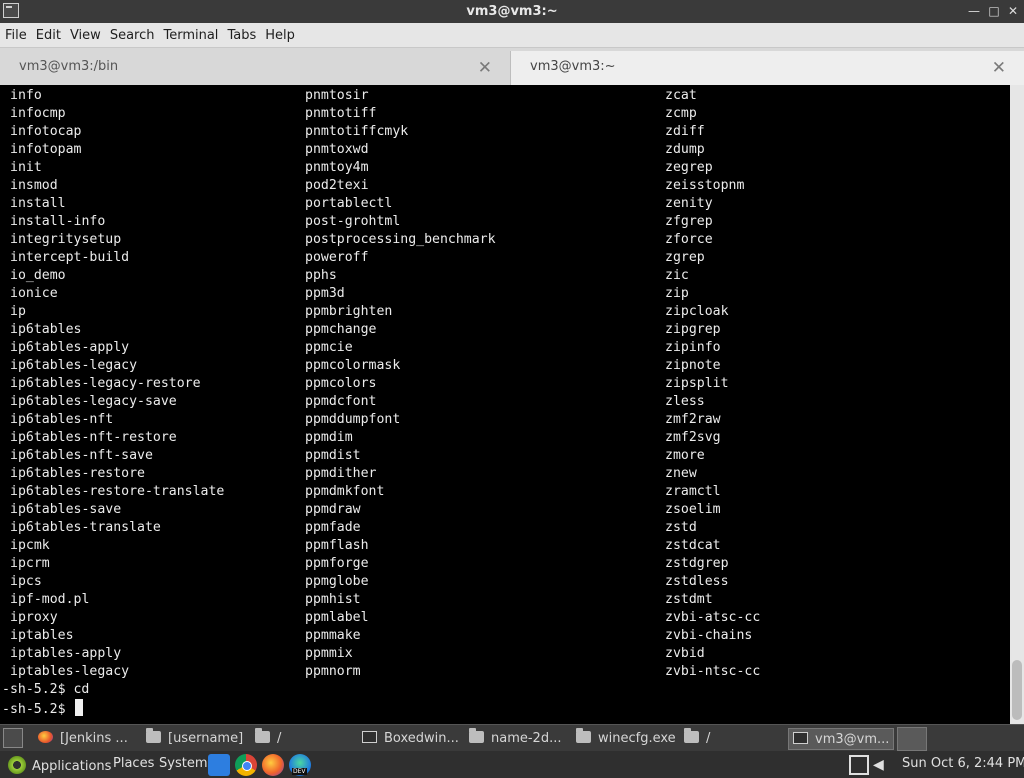 The height and width of the screenshot is (778, 1024). I want to click on file-entry: ppmmake, so click(333, 635).